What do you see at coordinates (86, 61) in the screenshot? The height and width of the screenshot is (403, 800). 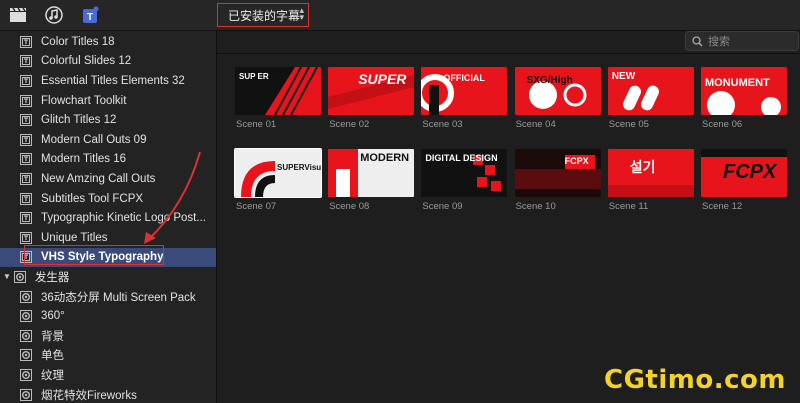 I see `sidebar-item-label: Colorful Slides 12` at bounding box center [86, 61].